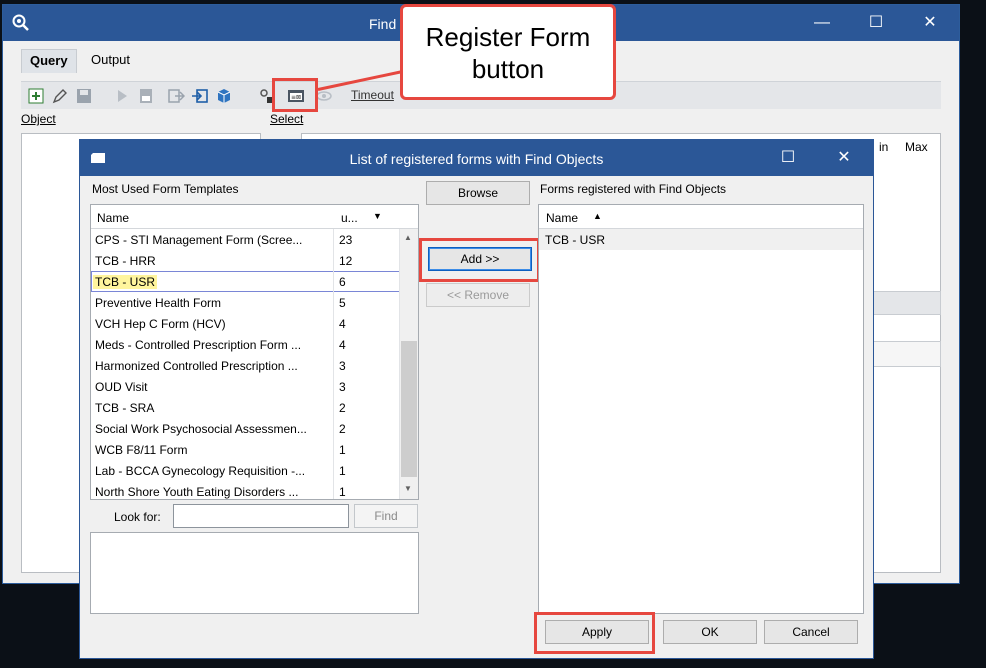 This screenshot has height=668, width=986. Describe the element at coordinates (246, 449) in the screenshot. I see `table-row: WCB F8/11 Form 1` at that location.